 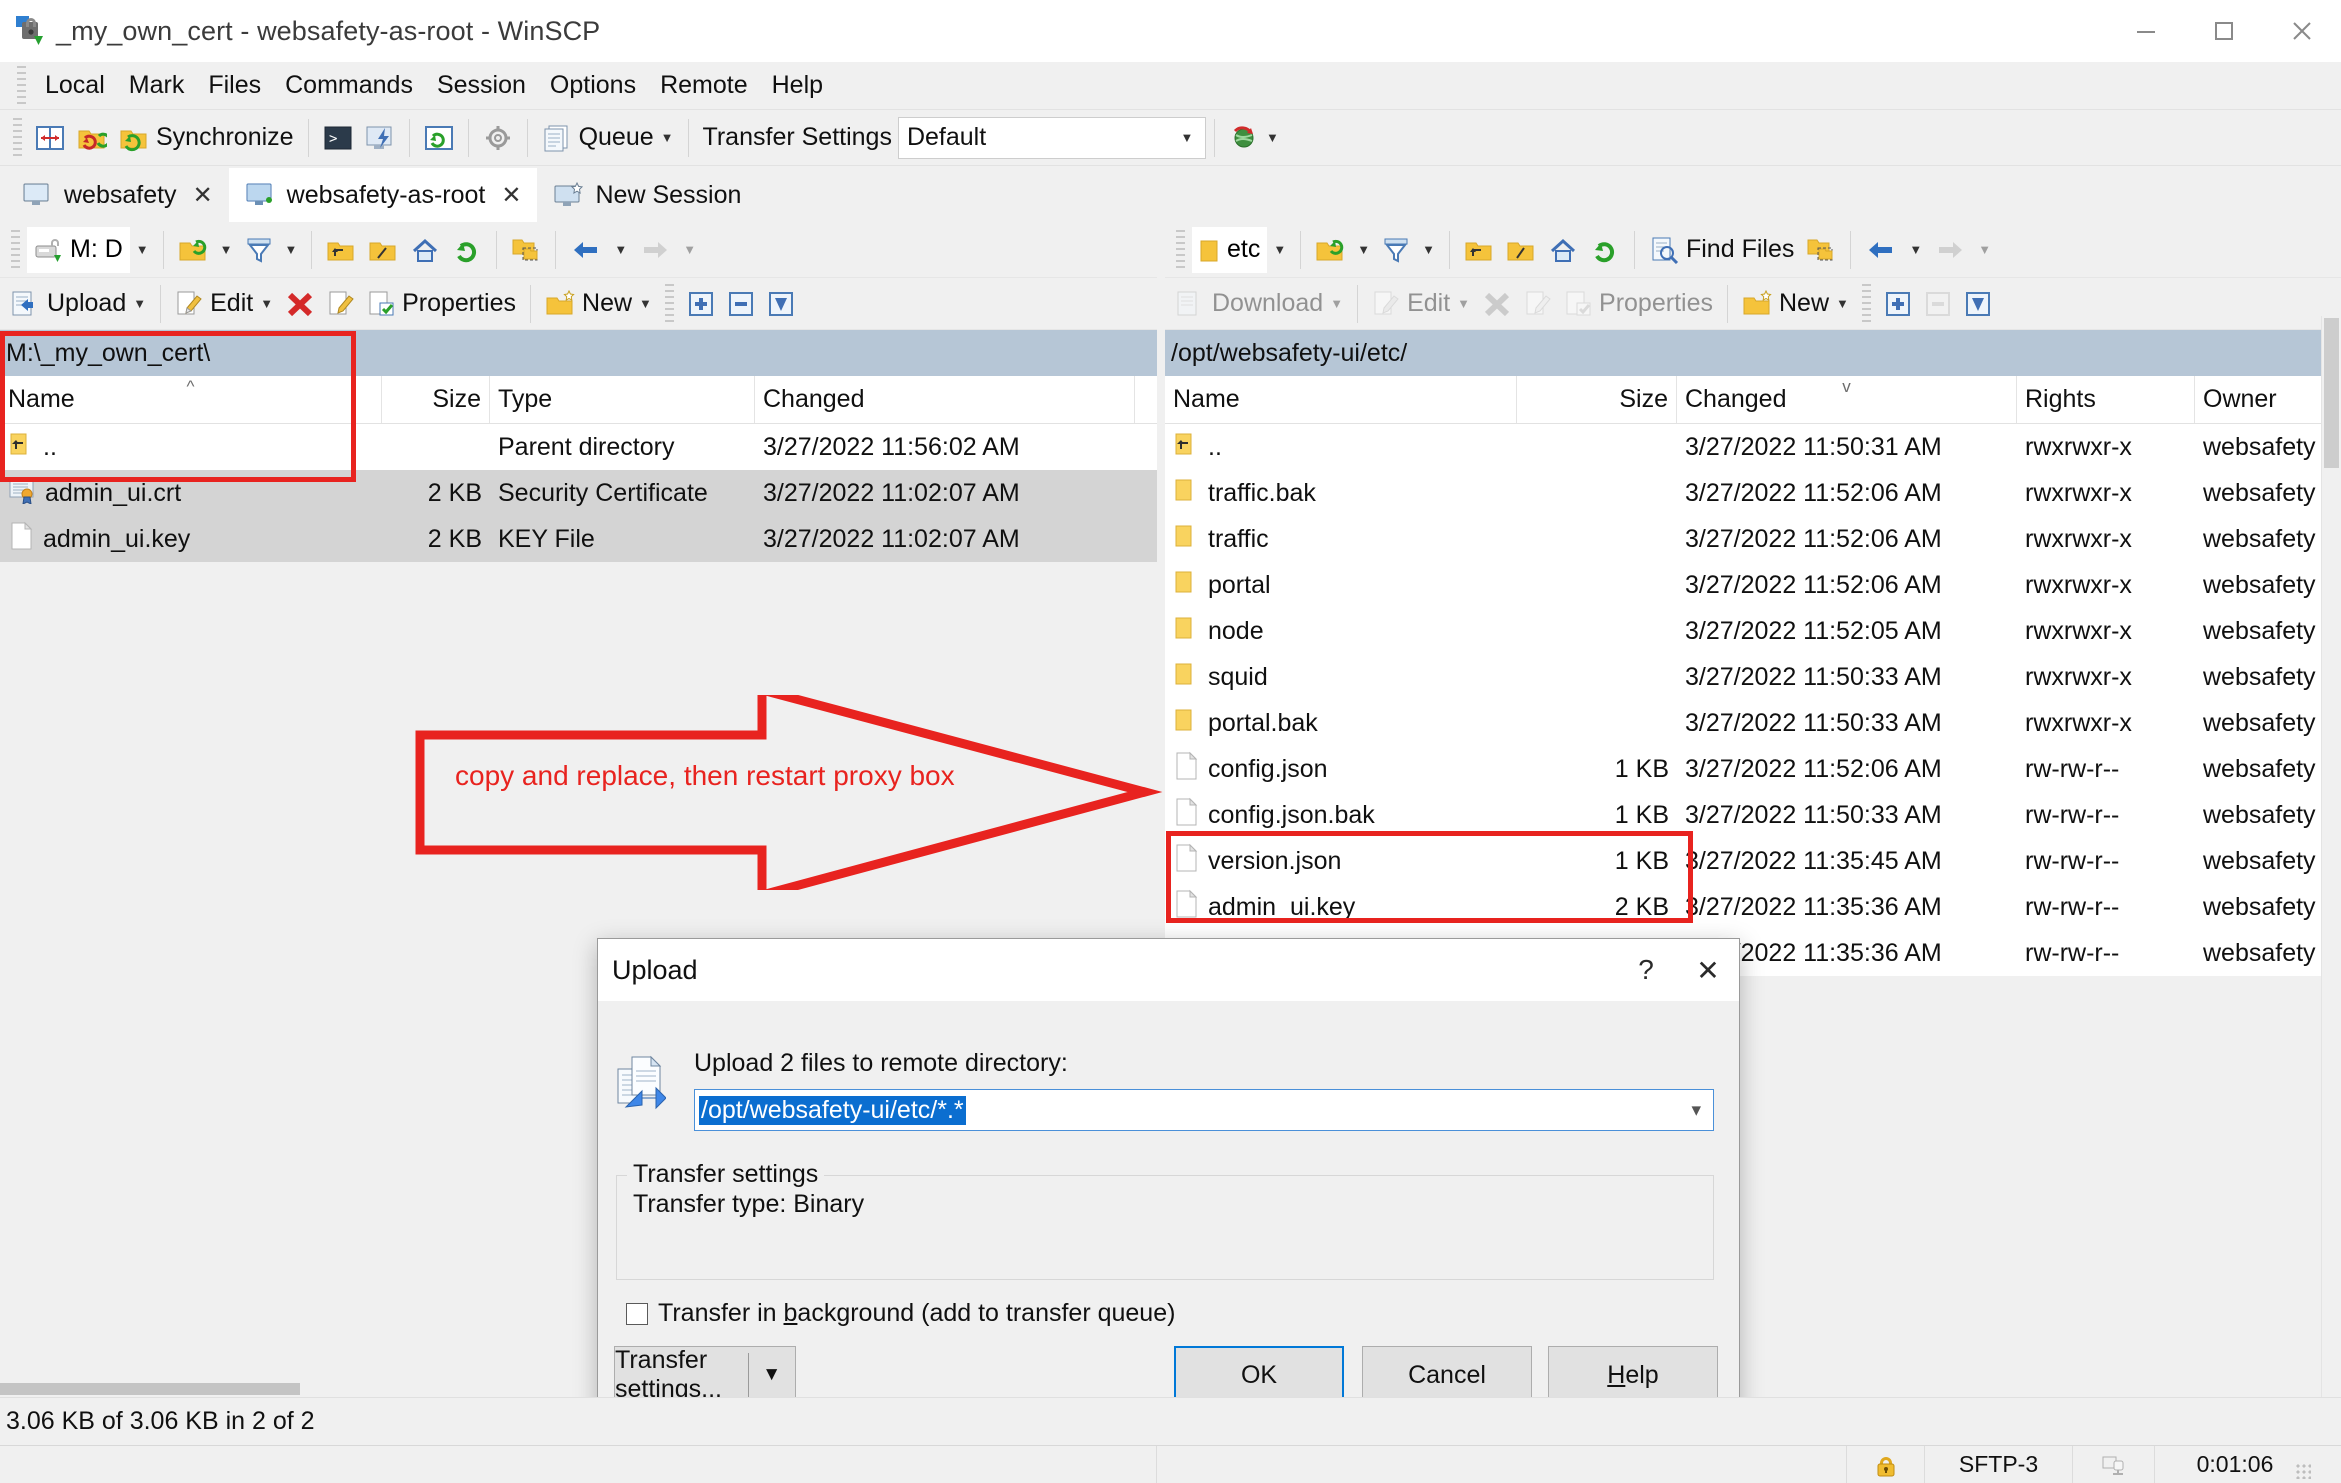 What do you see at coordinates (206, 138) in the screenshot?
I see `synchronize-button: Synchronize` at bounding box center [206, 138].